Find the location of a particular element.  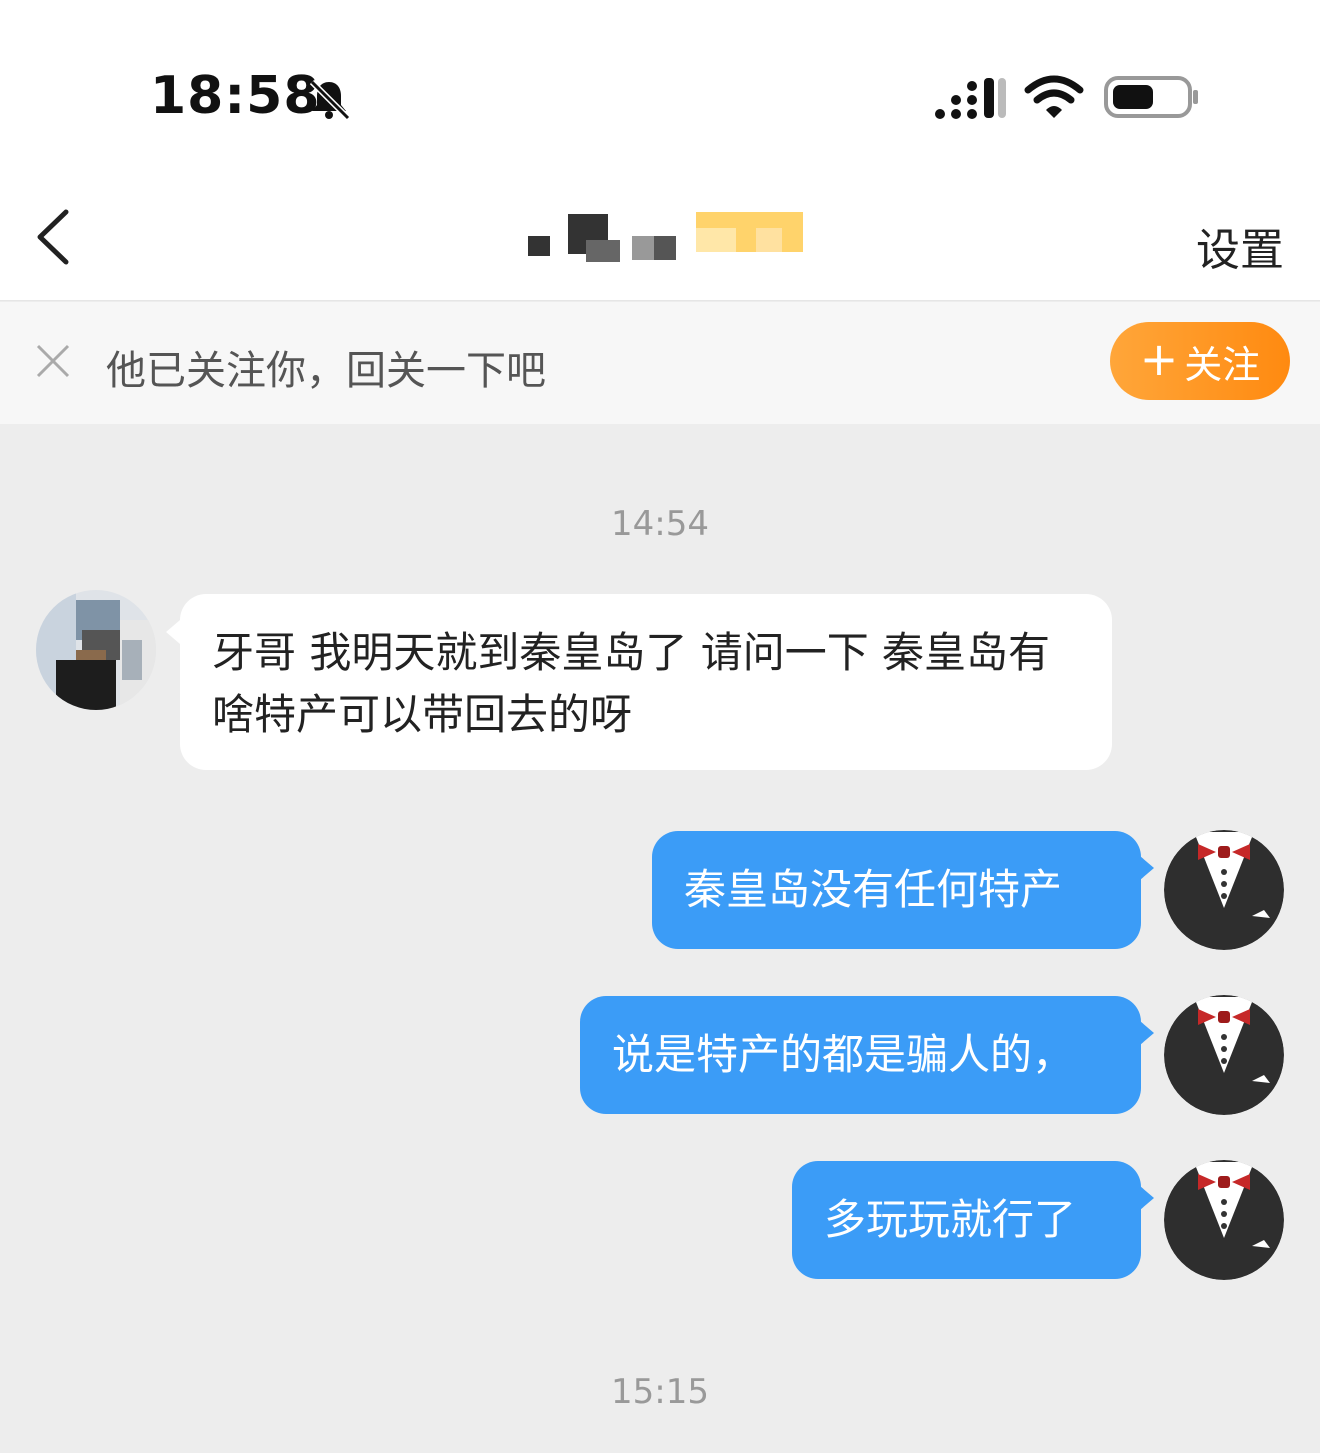

battery-icon is located at coordinates (1151, 97).